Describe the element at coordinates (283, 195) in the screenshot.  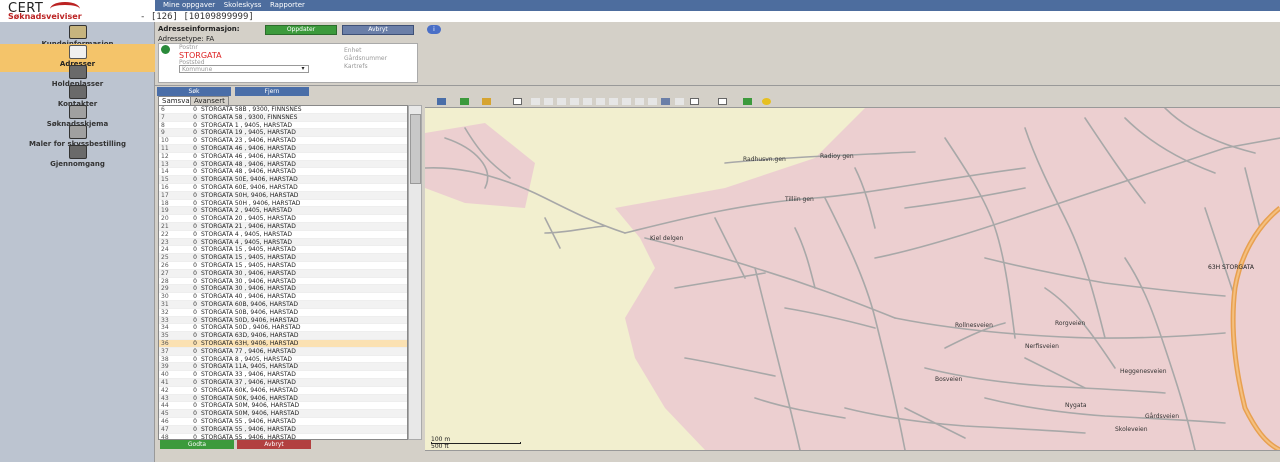
I see `table-row: 17 0 STORGATA 50H, 9406, HARSTAD` at that location.